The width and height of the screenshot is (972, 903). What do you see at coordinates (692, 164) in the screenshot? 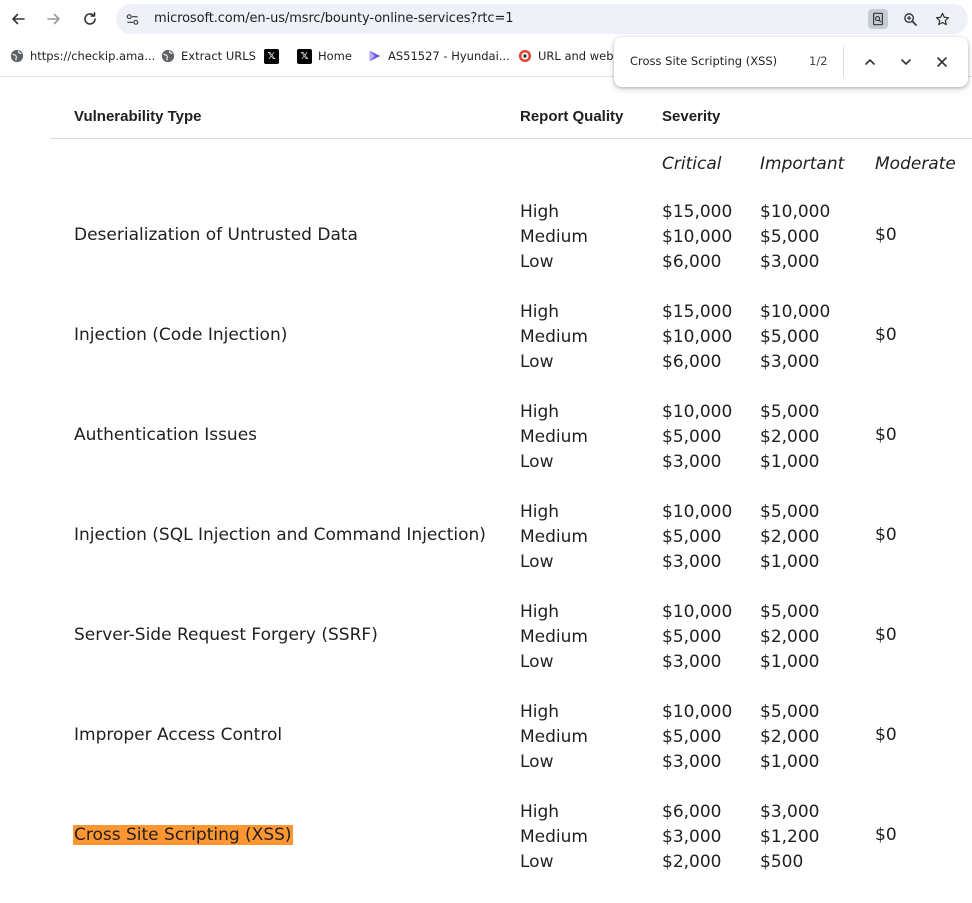
I see `severity-critical: Critical` at bounding box center [692, 164].